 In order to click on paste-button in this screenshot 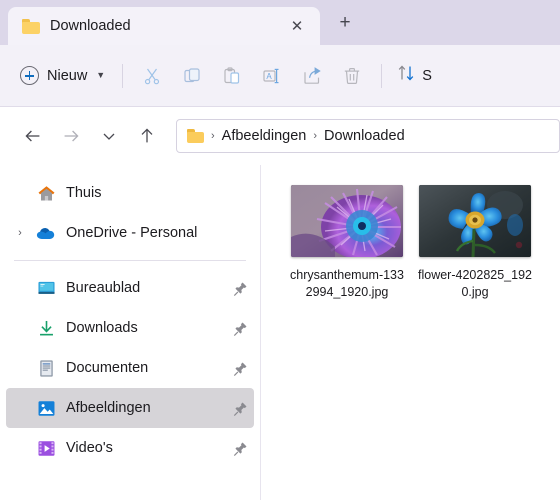, I will do `click(232, 76)`.